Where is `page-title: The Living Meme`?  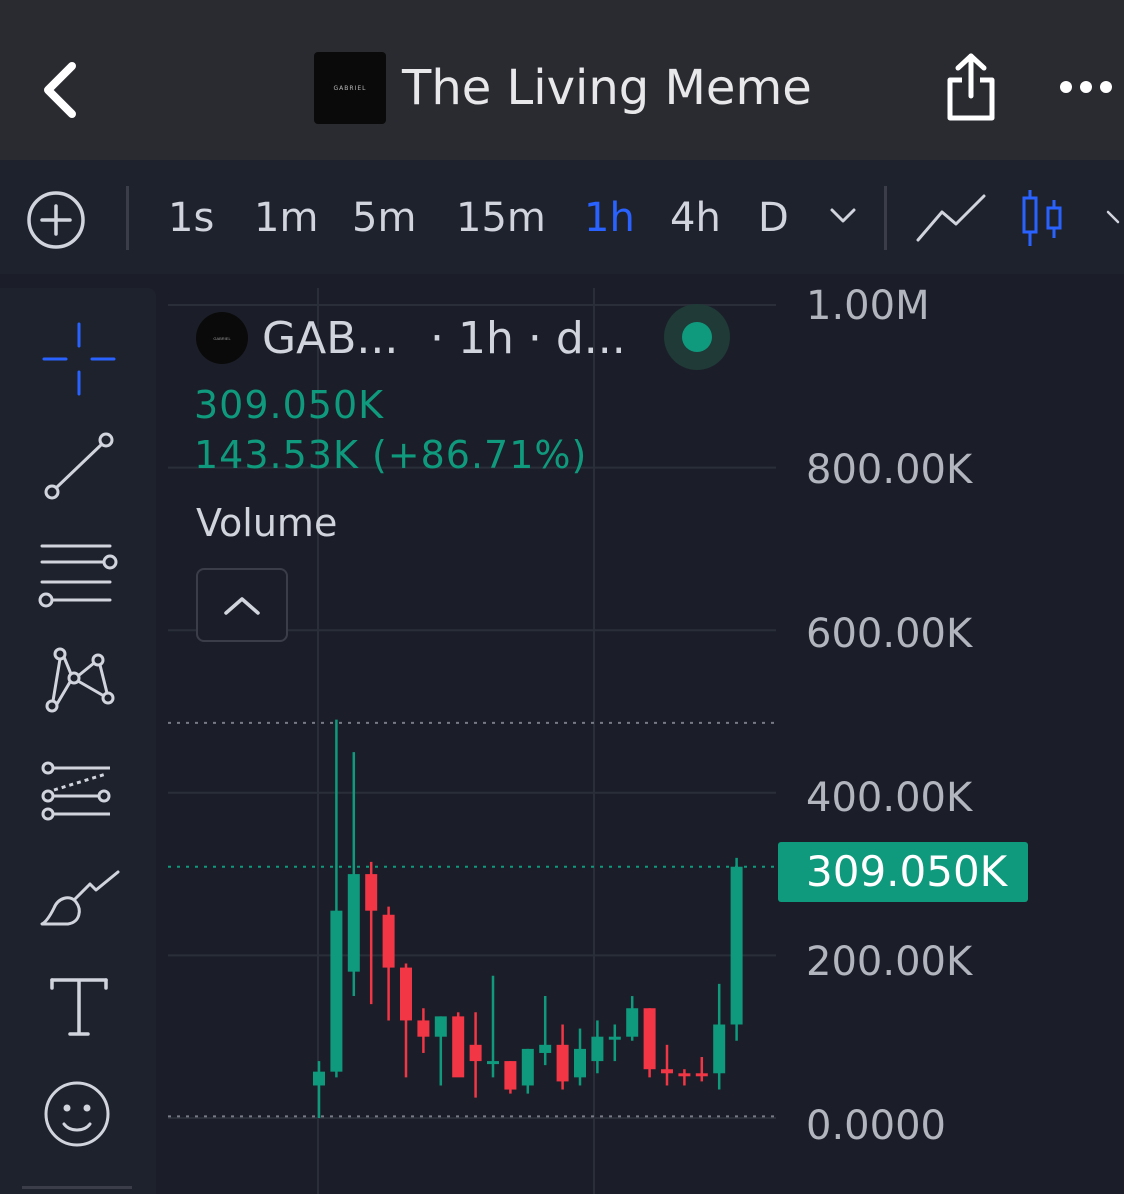 page-title: The Living Meme is located at coordinates (607, 88).